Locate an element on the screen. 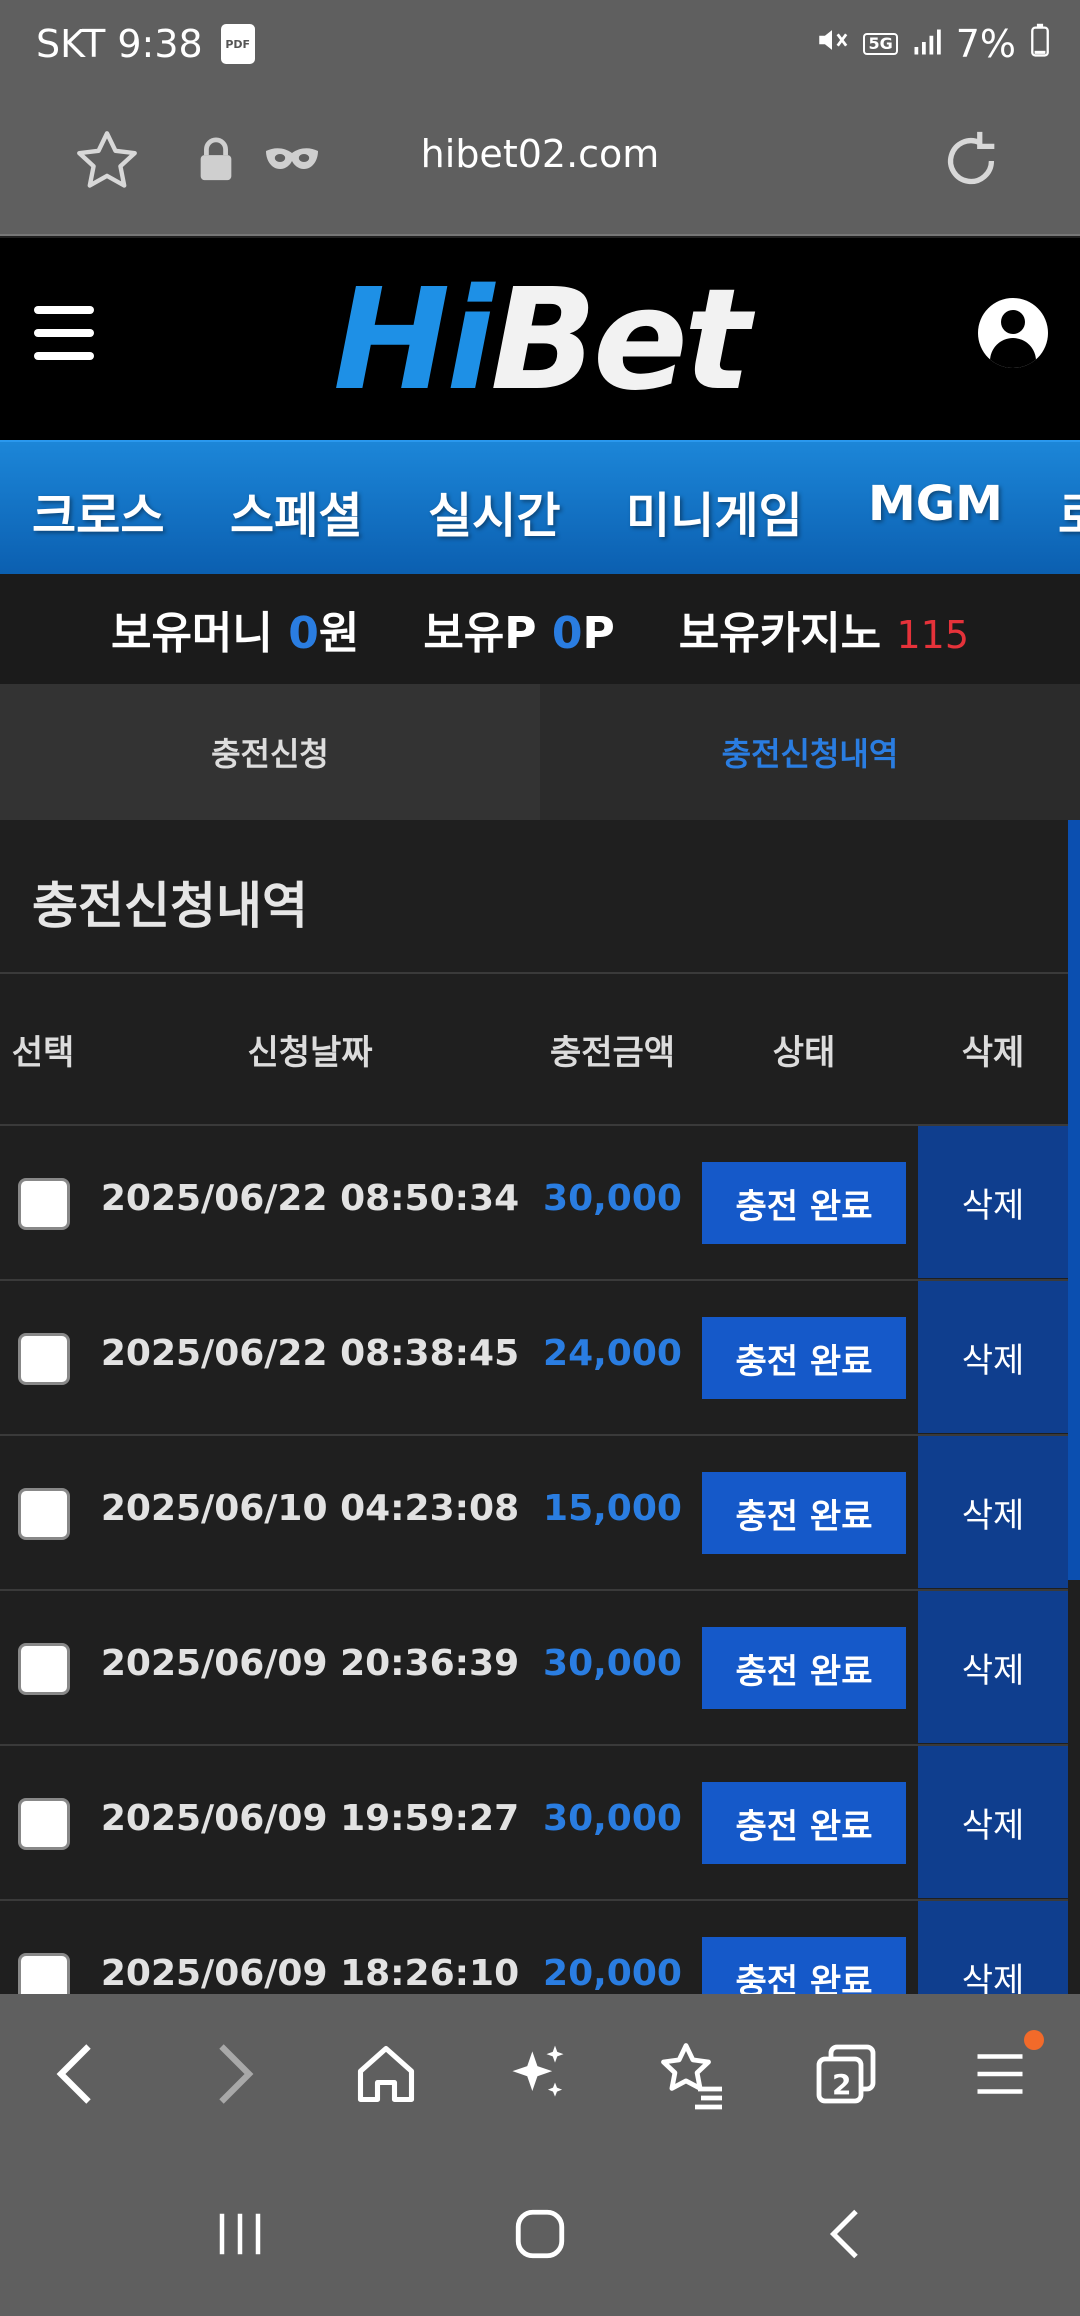 The image size is (1080, 2316). tabs-icon: 2 is located at coordinates (846, 2074).